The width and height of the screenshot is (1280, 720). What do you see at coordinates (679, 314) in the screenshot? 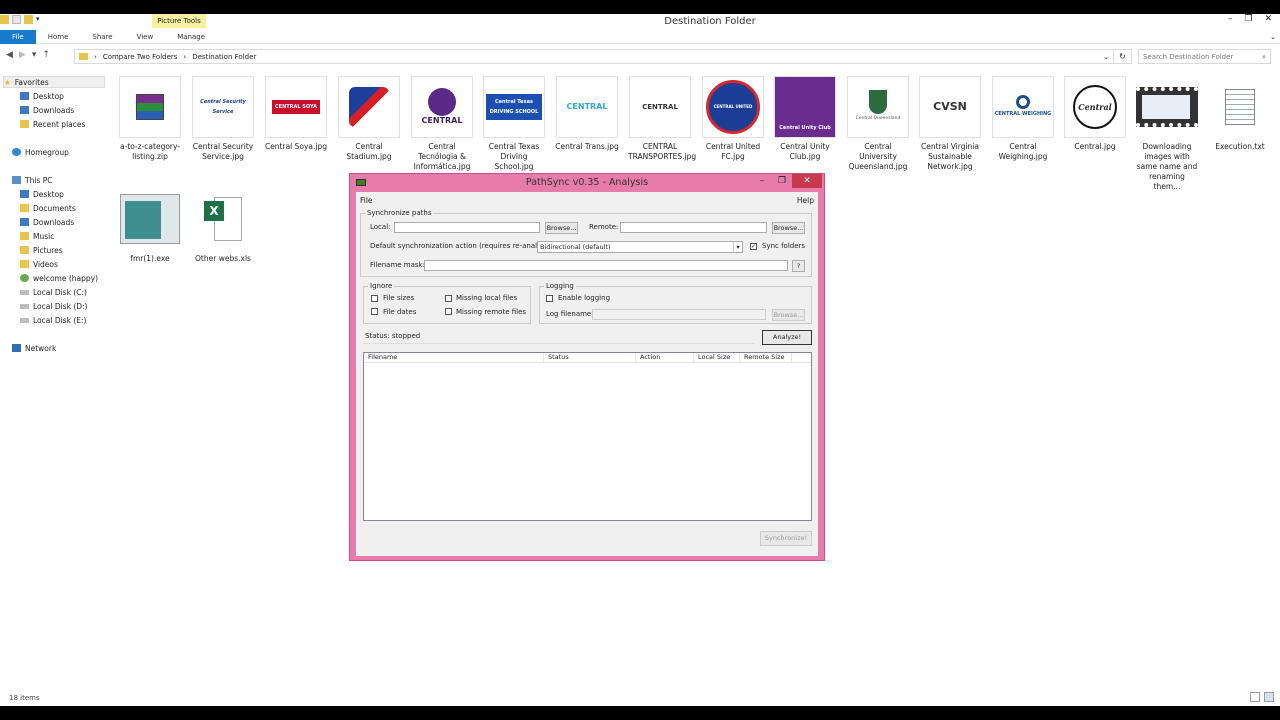
I see `log-filename-input` at bounding box center [679, 314].